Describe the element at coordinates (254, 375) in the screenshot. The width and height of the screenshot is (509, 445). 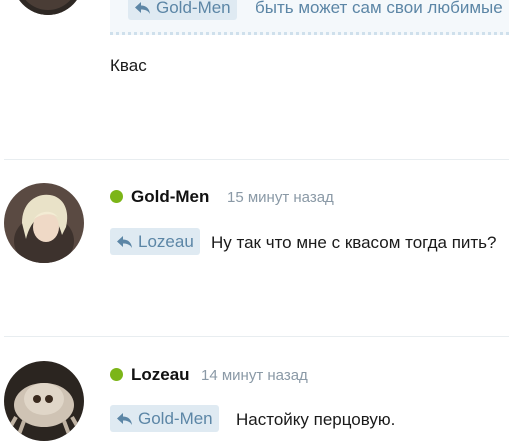
I see `post-timestamp: 14 минут назад` at that location.